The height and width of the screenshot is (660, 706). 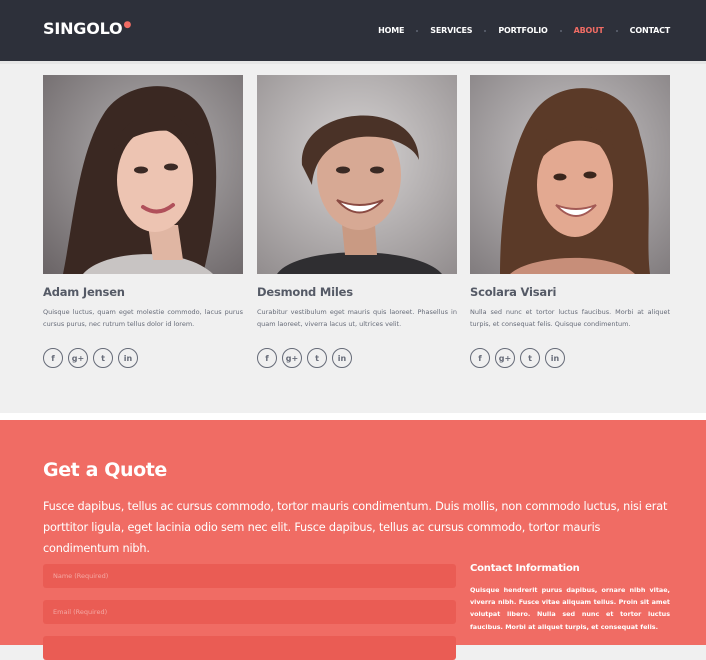 I want to click on nav-contact: CONTACT, so click(x=650, y=30).